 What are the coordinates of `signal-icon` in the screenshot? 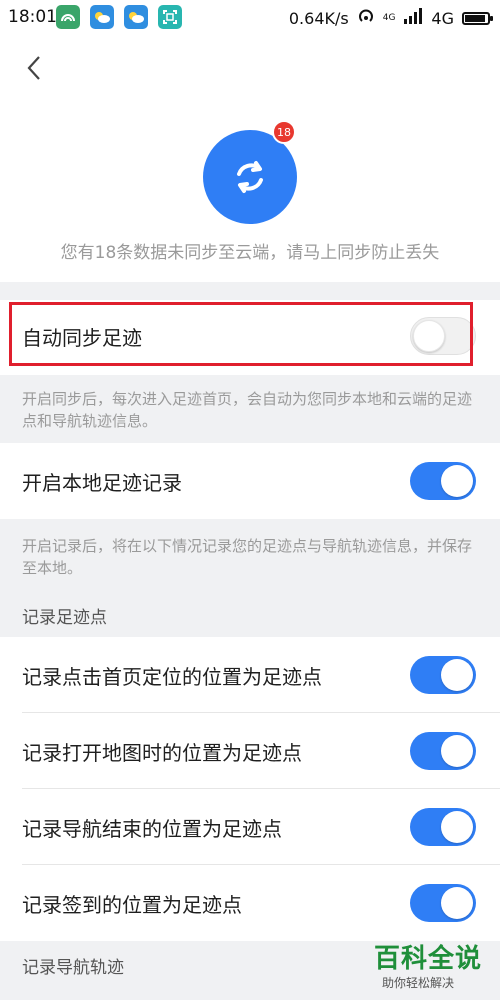 It's located at (413, 18).